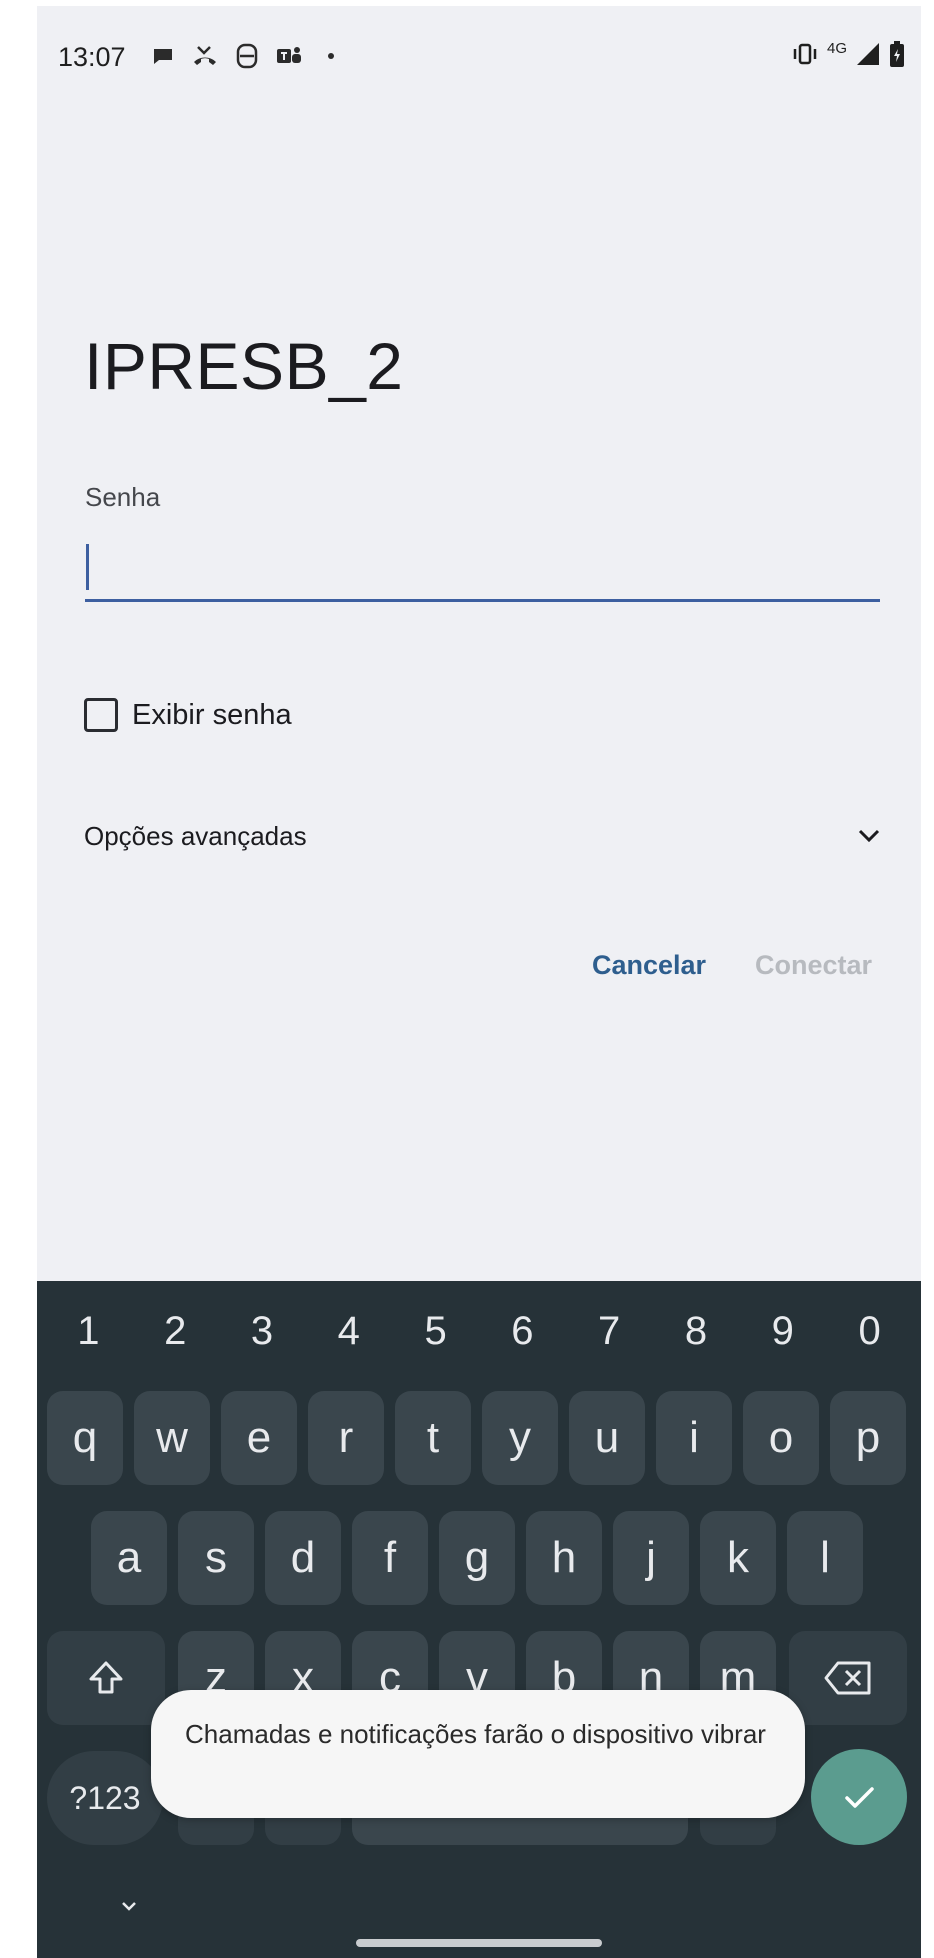 The width and height of the screenshot is (934, 1958). I want to click on key-l: l, so click(825, 1558).